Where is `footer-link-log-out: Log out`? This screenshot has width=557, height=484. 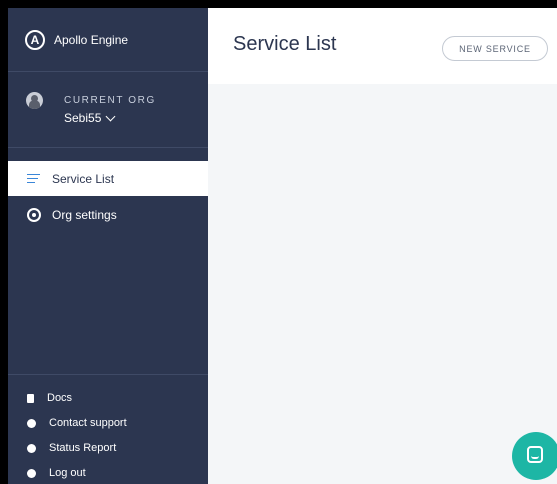 footer-link-log-out: Log out is located at coordinates (108, 473).